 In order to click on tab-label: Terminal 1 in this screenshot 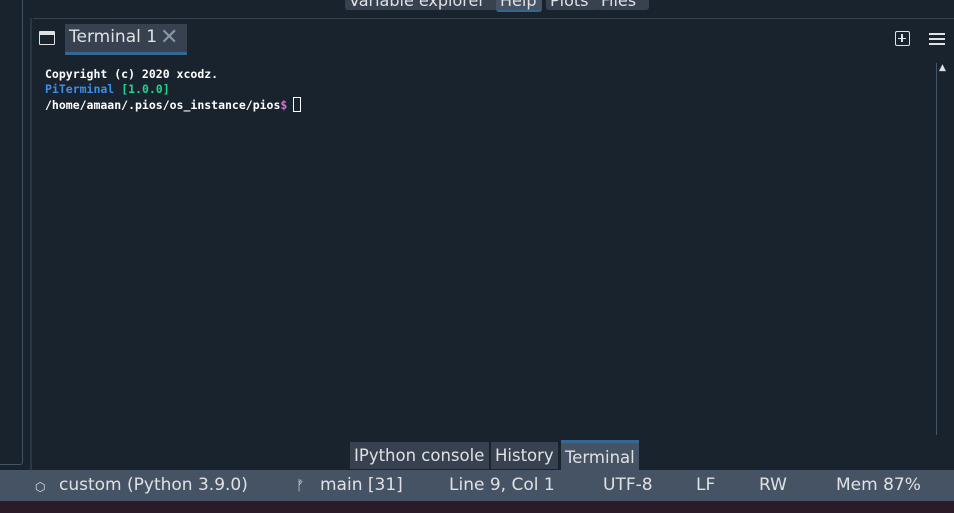, I will do `click(113, 37)`.